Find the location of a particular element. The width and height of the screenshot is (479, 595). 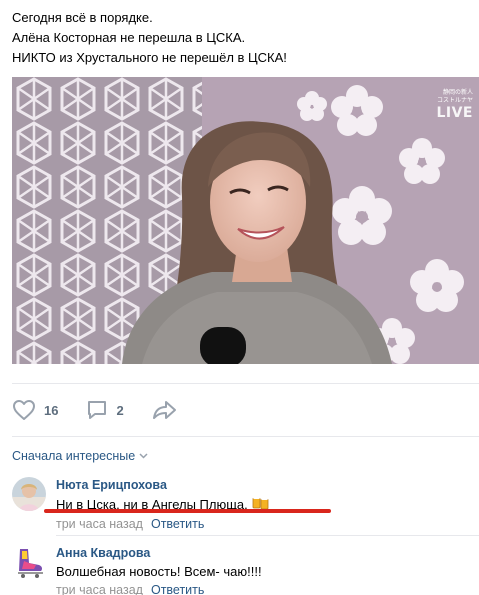

caption-small: 静岡の新人 is located at coordinates (457, 92).